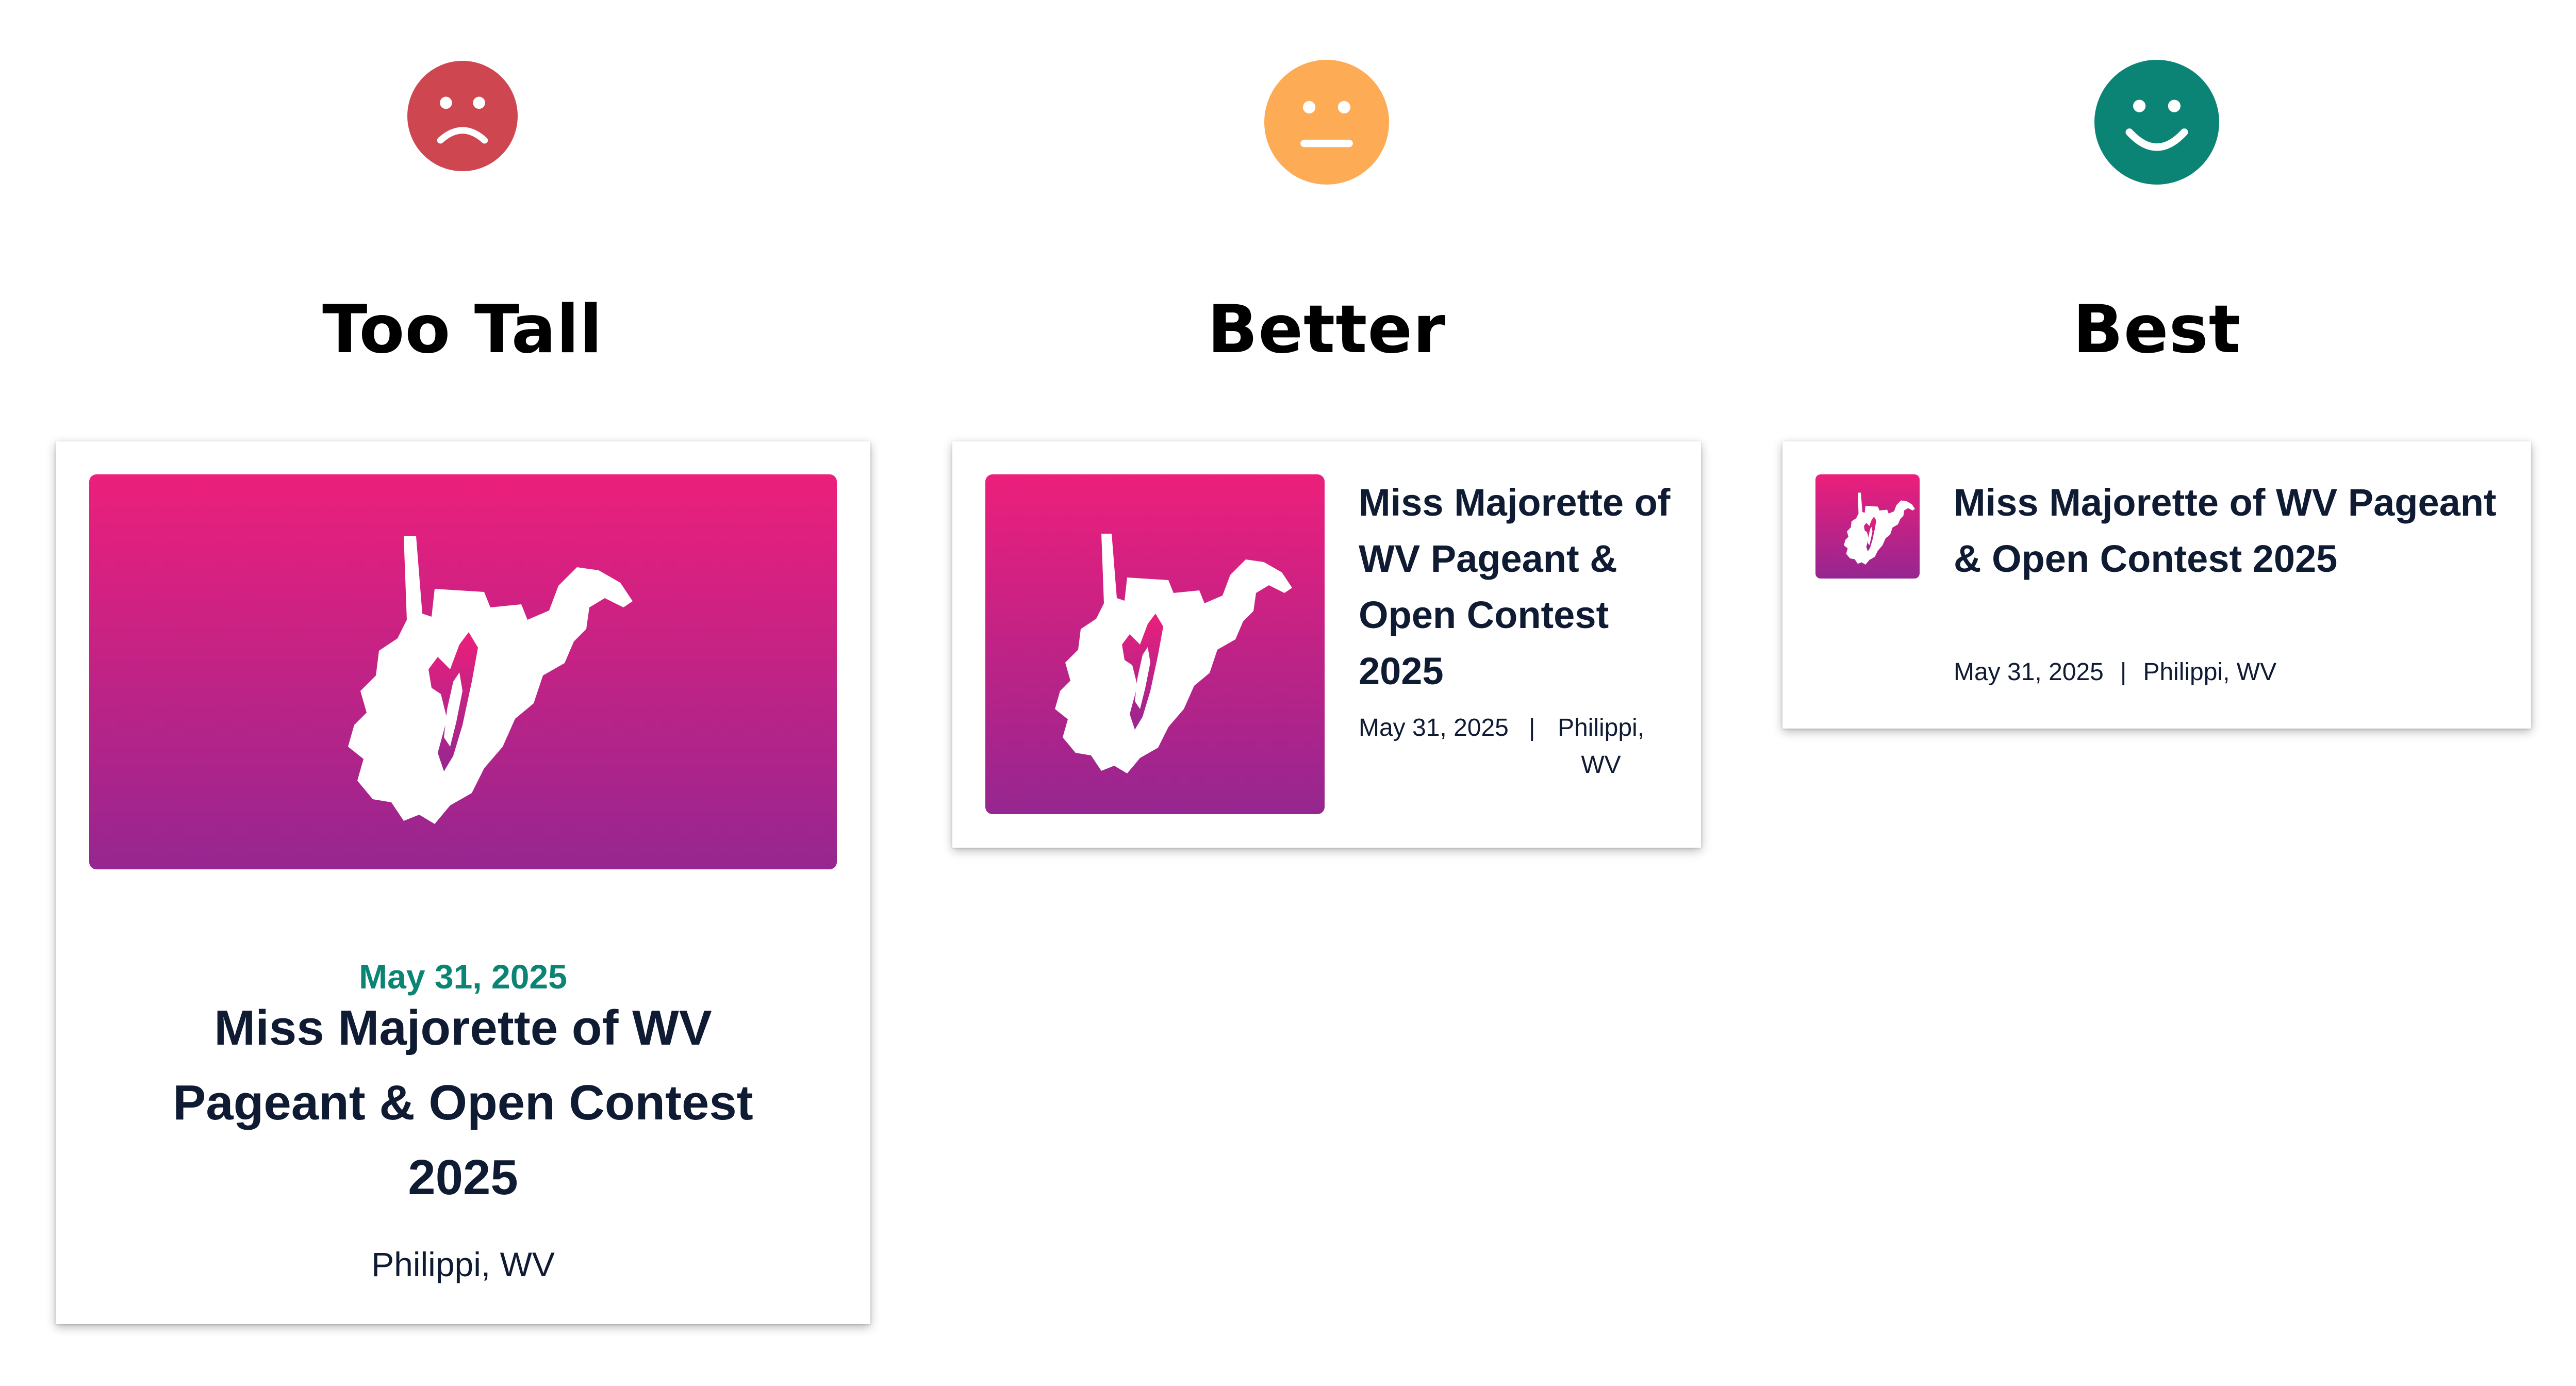 The height and width of the screenshot is (1386, 2576). What do you see at coordinates (1326, 329) in the screenshot?
I see `column-title-better: Better` at bounding box center [1326, 329].